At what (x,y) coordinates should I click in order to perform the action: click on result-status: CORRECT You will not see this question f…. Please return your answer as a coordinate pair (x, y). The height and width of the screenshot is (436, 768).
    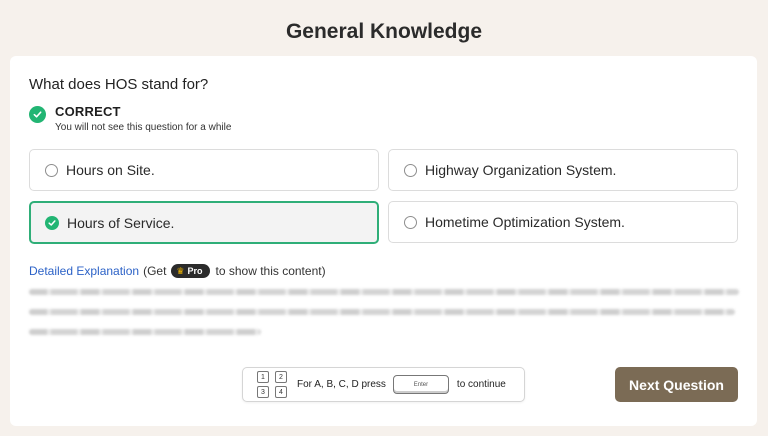
    Looking at the image, I should click on (130, 118).